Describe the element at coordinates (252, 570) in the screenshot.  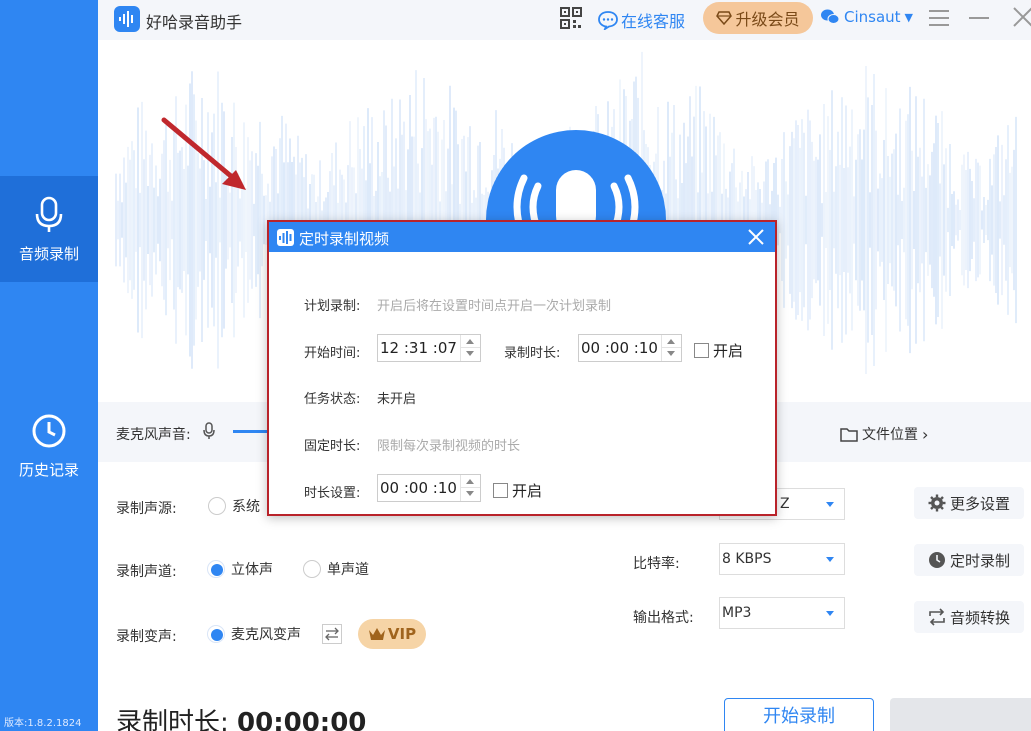
I see `channel-option-label: 立体声` at that location.